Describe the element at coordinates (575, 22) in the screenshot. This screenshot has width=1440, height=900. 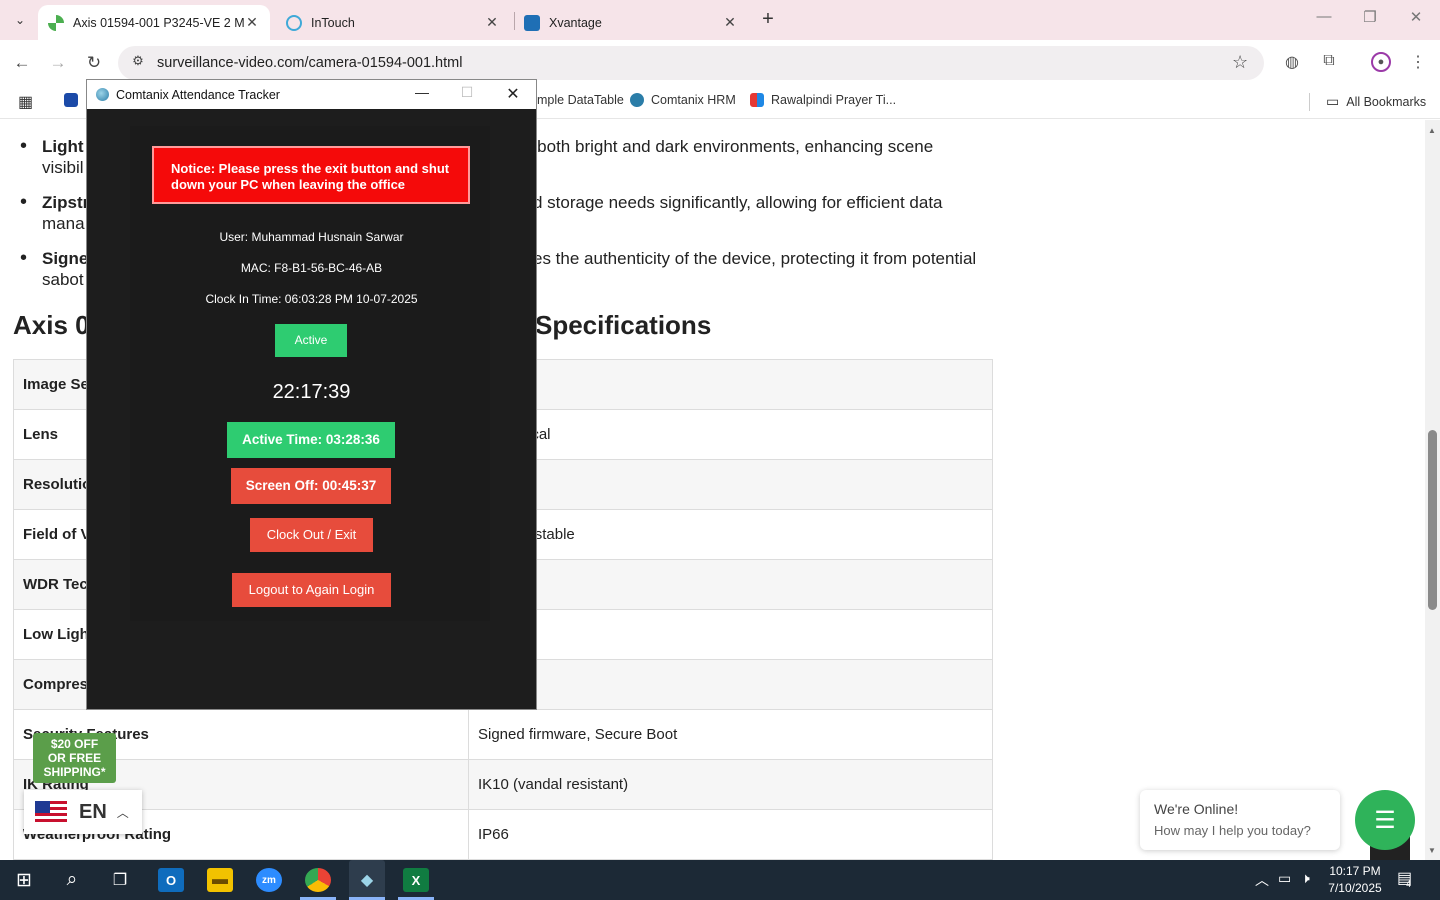
I see `tab-title: Xvantage` at that location.